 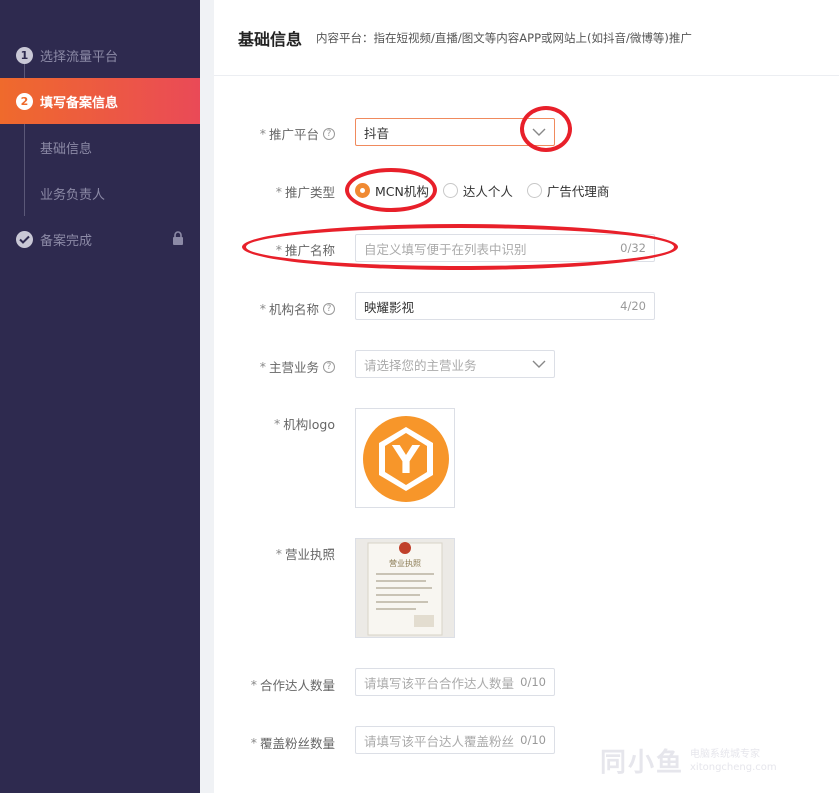 What do you see at coordinates (455, 132) in the screenshot?
I see `platform-select: 抖音` at bounding box center [455, 132].